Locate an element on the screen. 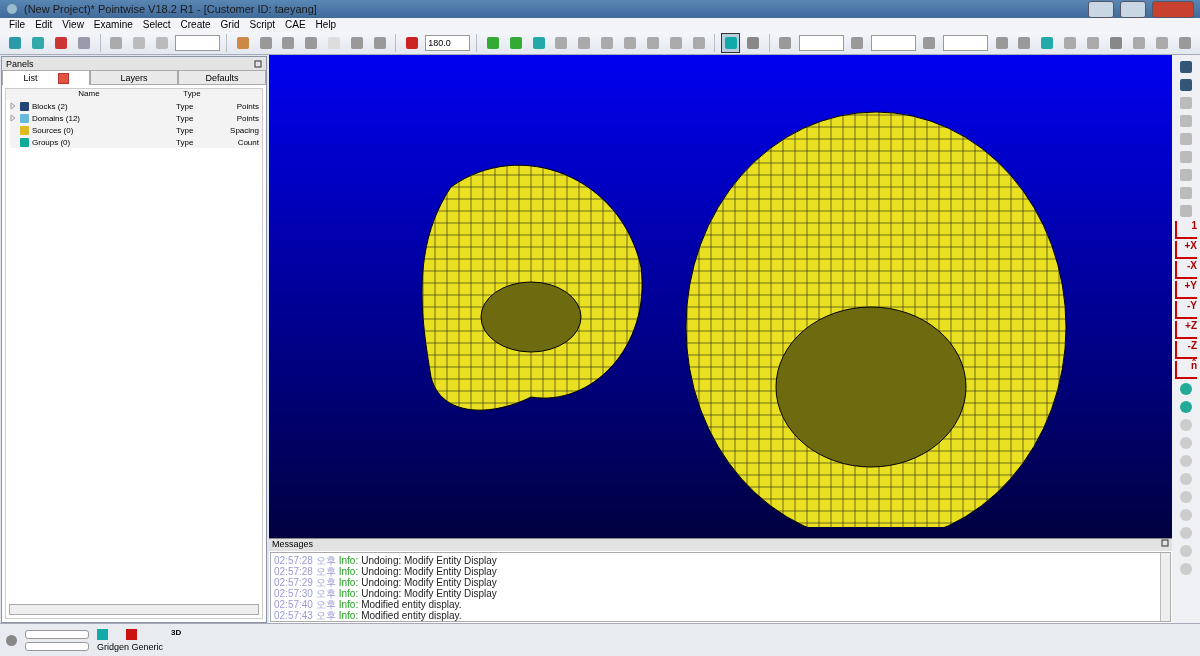 Image resolution: width=1200 pixels, height=656 pixels. panel-tab: Defaults is located at coordinates (222, 77).